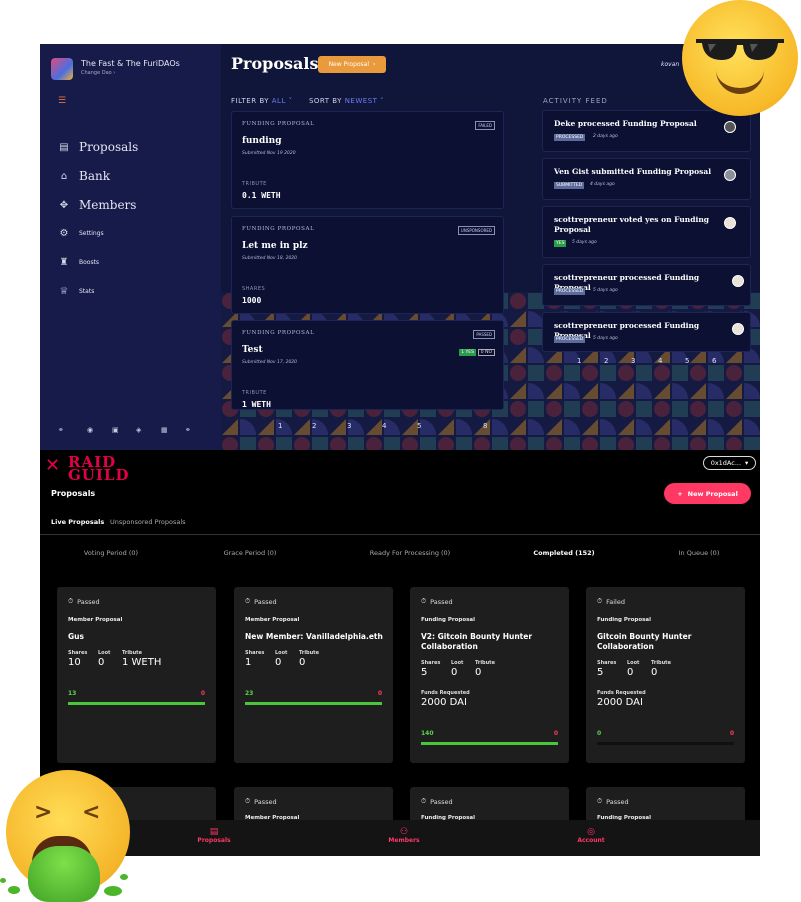  What do you see at coordinates (74, 662) in the screenshot?
I see `stat-value: 10` at bounding box center [74, 662].